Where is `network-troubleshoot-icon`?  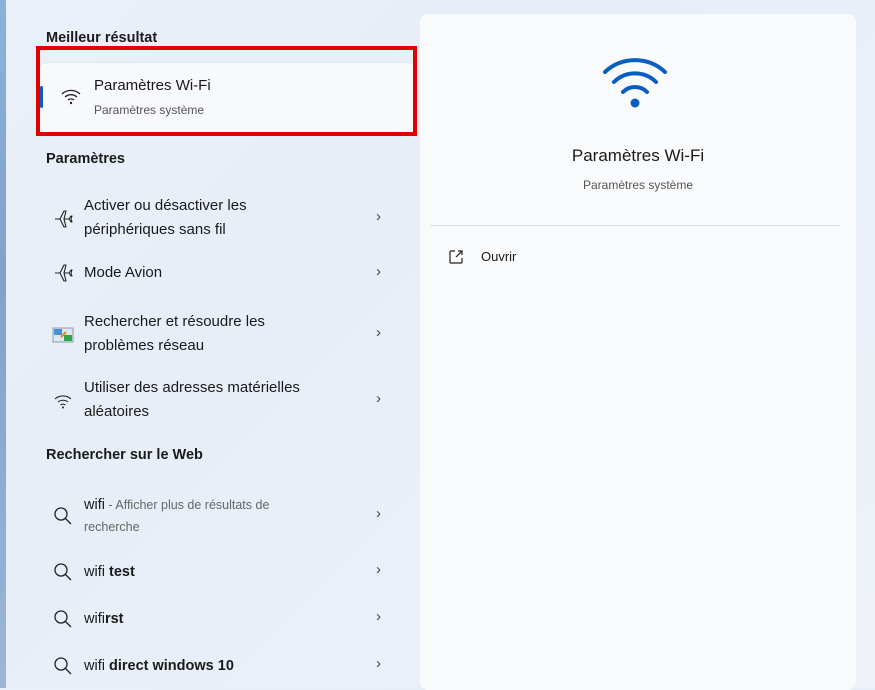
network-troubleshoot-icon is located at coordinates (63, 335).